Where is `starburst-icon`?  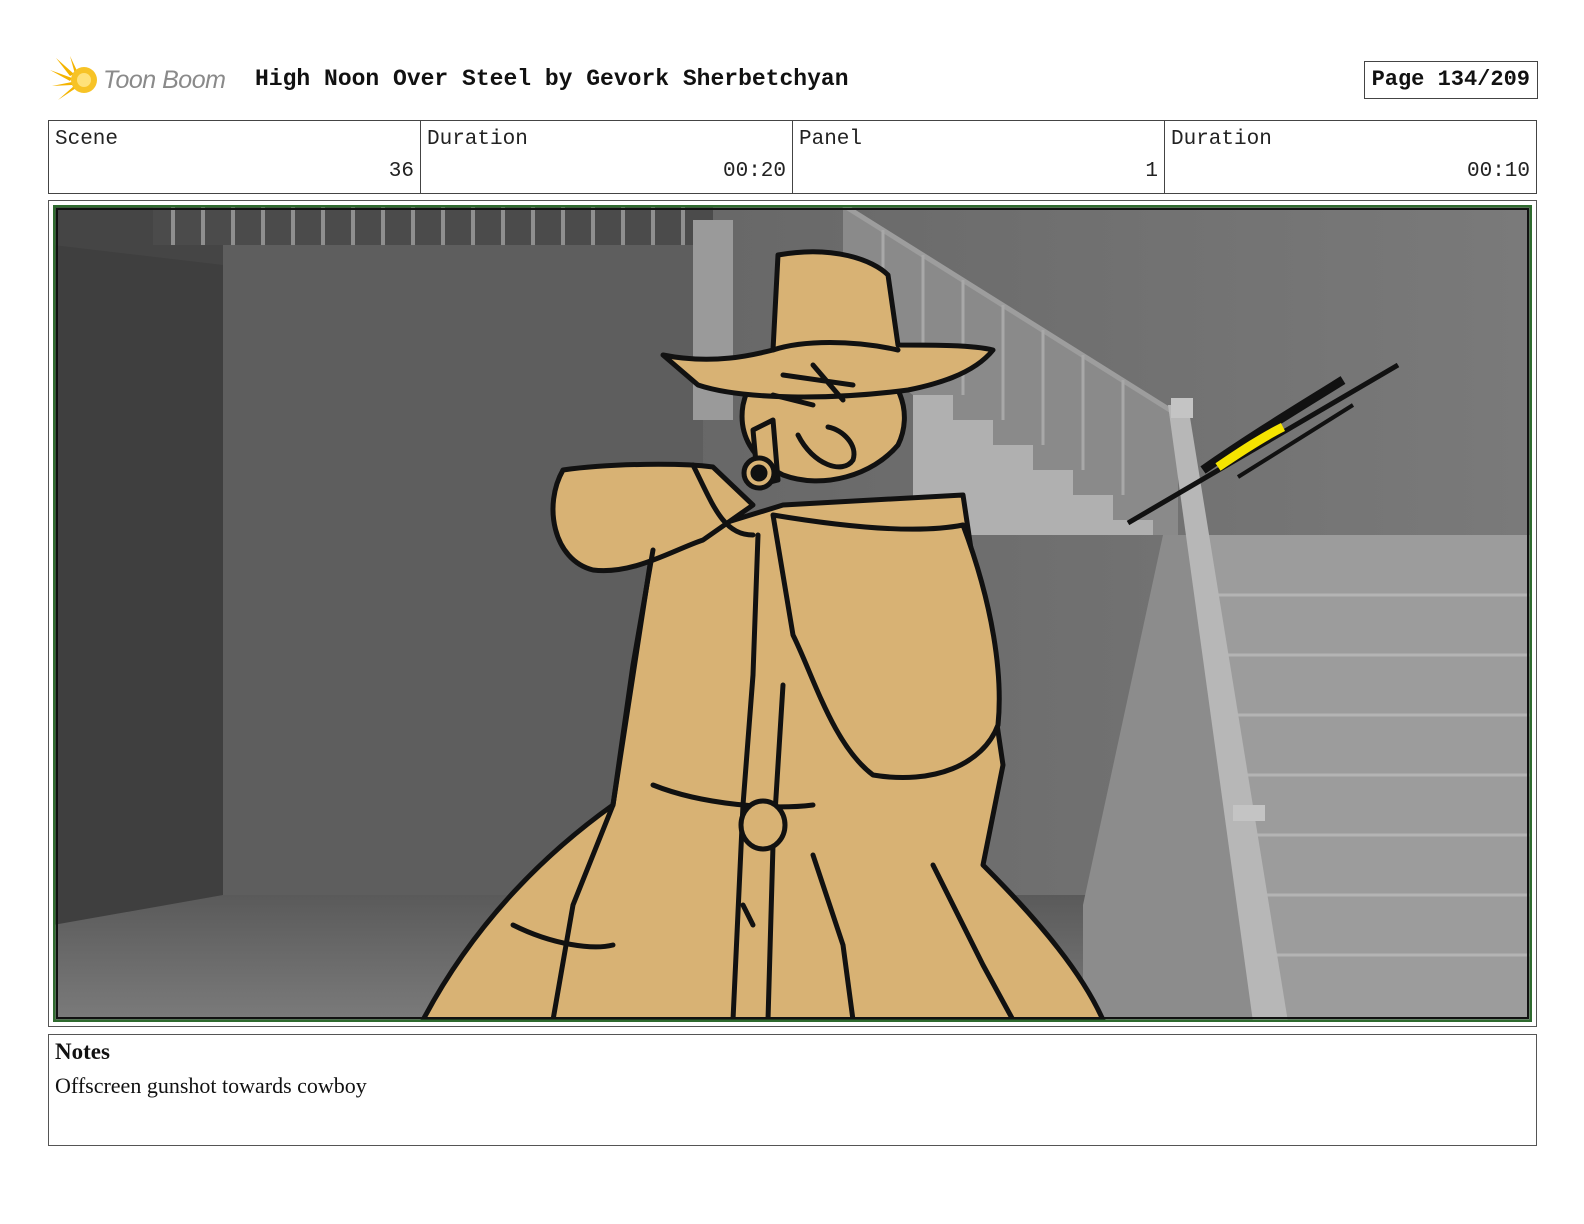
starburst-icon is located at coordinates (73, 78).